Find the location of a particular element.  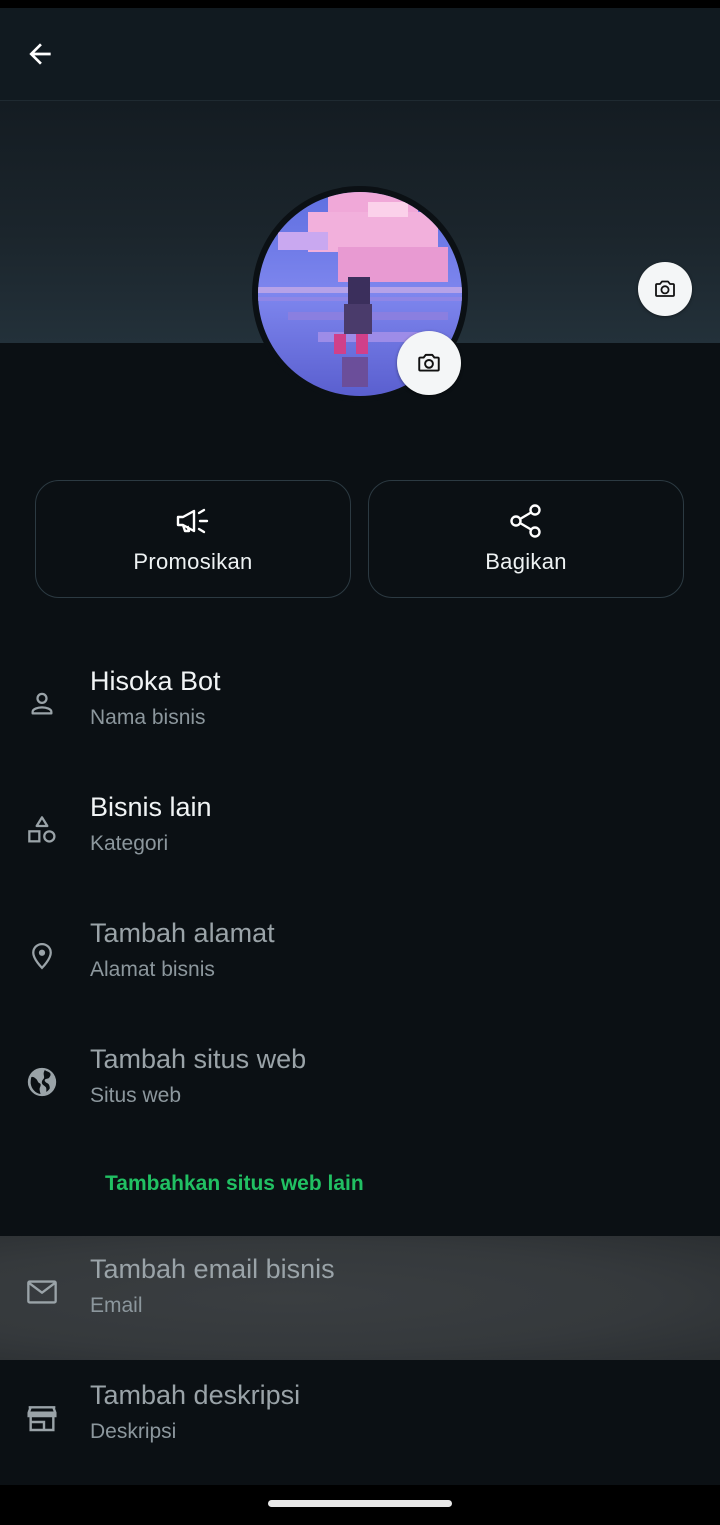

person-icon is located at coordinates (42, 703).